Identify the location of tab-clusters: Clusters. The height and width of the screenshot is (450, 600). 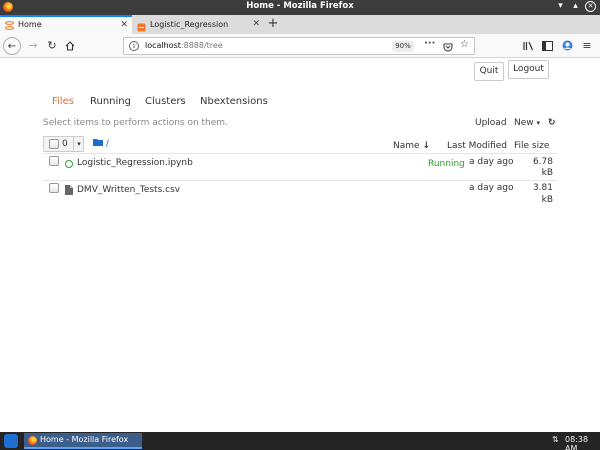
(165, 101).